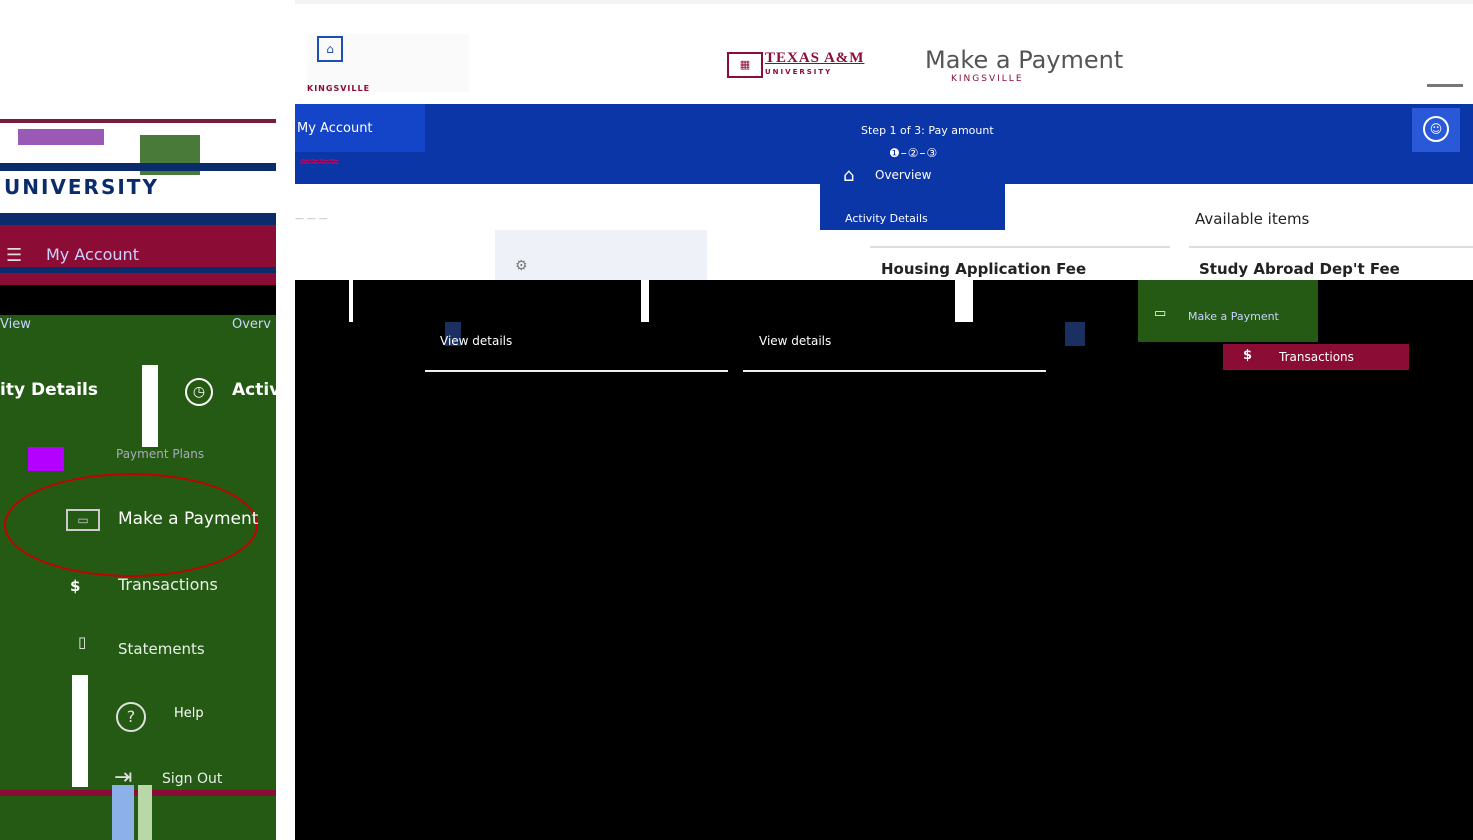 Image resolution: width=1473 pixels, height=840 pixels. I want to click on step-indicator-text: Step 1 of 3: Pay amount, so click(927, 130).